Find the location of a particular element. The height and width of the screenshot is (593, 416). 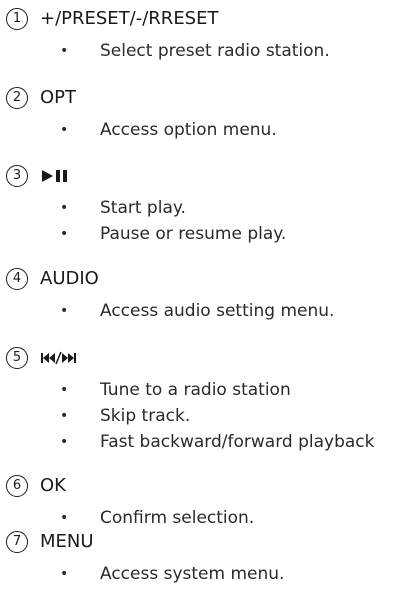

key-label: OK is located at coordinates (53, 485).